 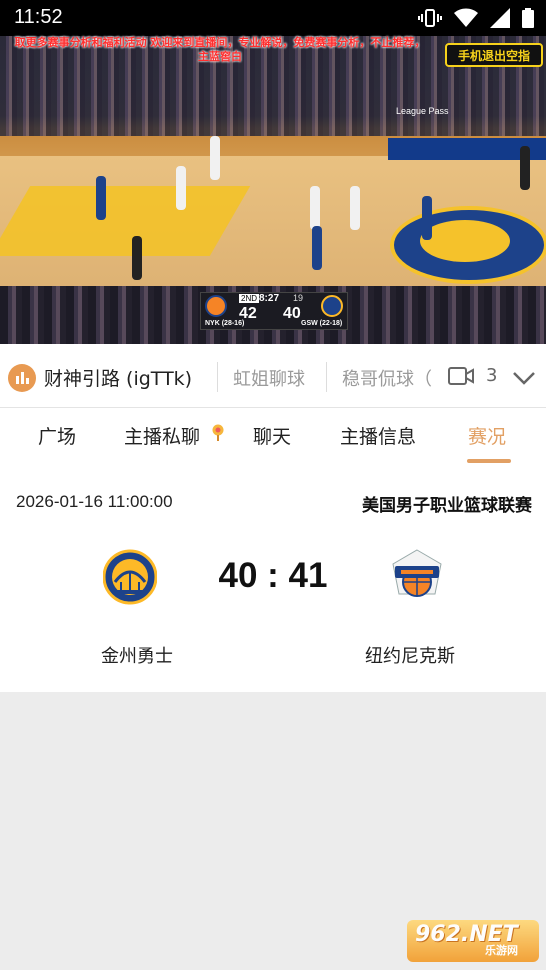 What do you see at coordinates (57, 435) in the screenshot?
I see `tab-square: 广场` at bounding box center [57, 435].